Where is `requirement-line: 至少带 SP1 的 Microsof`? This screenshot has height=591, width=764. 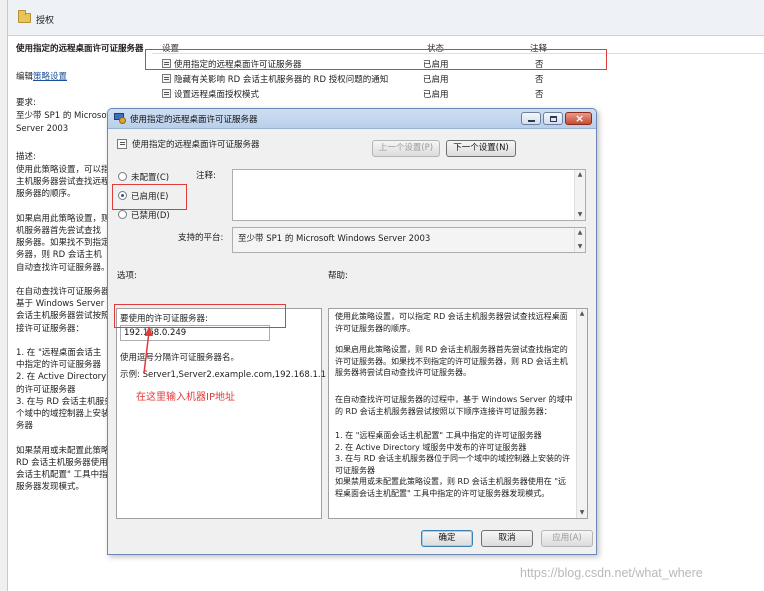
requirement-line: 至少带 SP1 的 Microsof is located at coordinates (63, 116).